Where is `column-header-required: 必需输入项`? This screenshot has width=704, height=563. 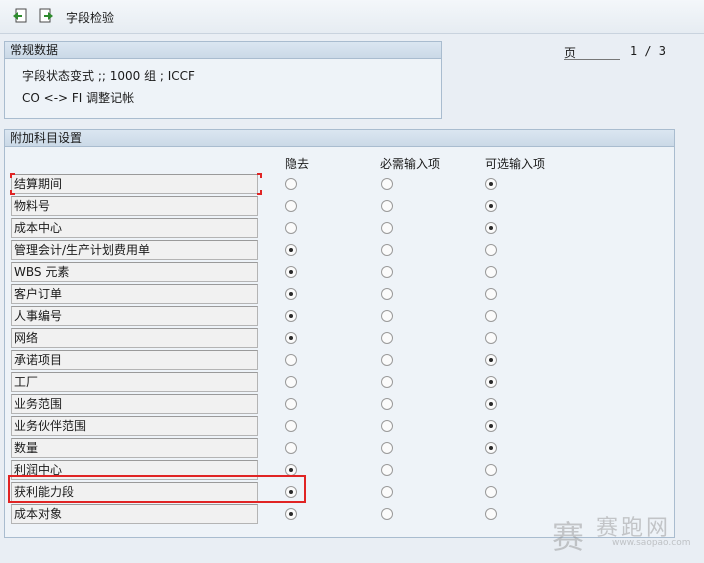
column-header-required: 必需输入项 is located at coordinates (410, 164).